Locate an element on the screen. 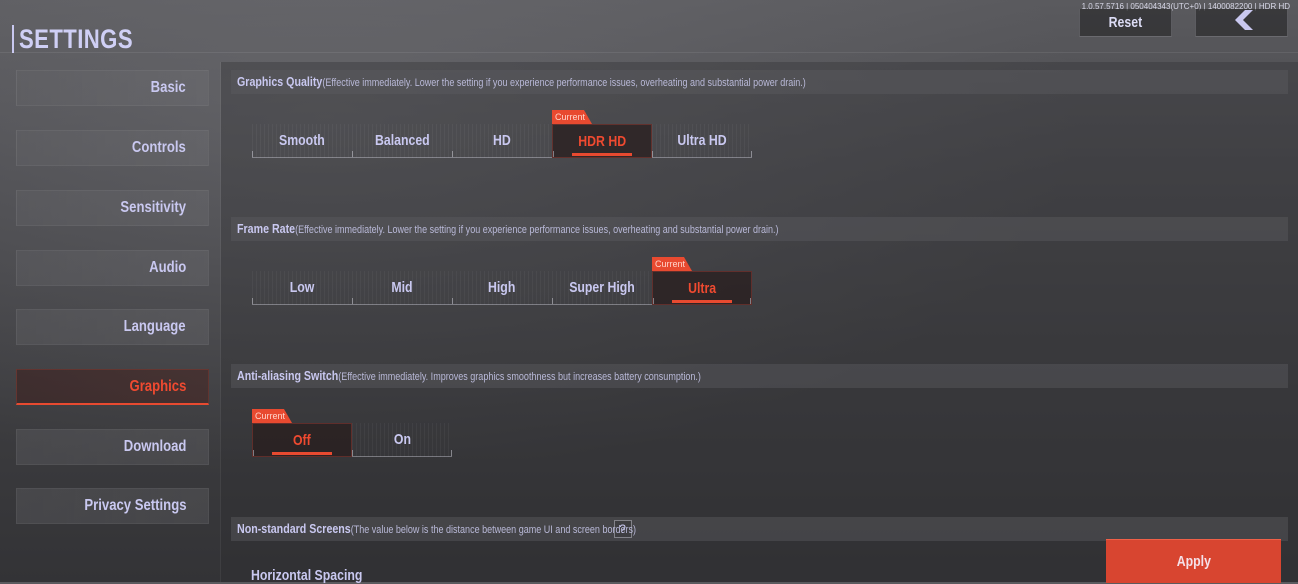  sidebar-item-label: Privacy Settings is located at coordinates (134, 505).